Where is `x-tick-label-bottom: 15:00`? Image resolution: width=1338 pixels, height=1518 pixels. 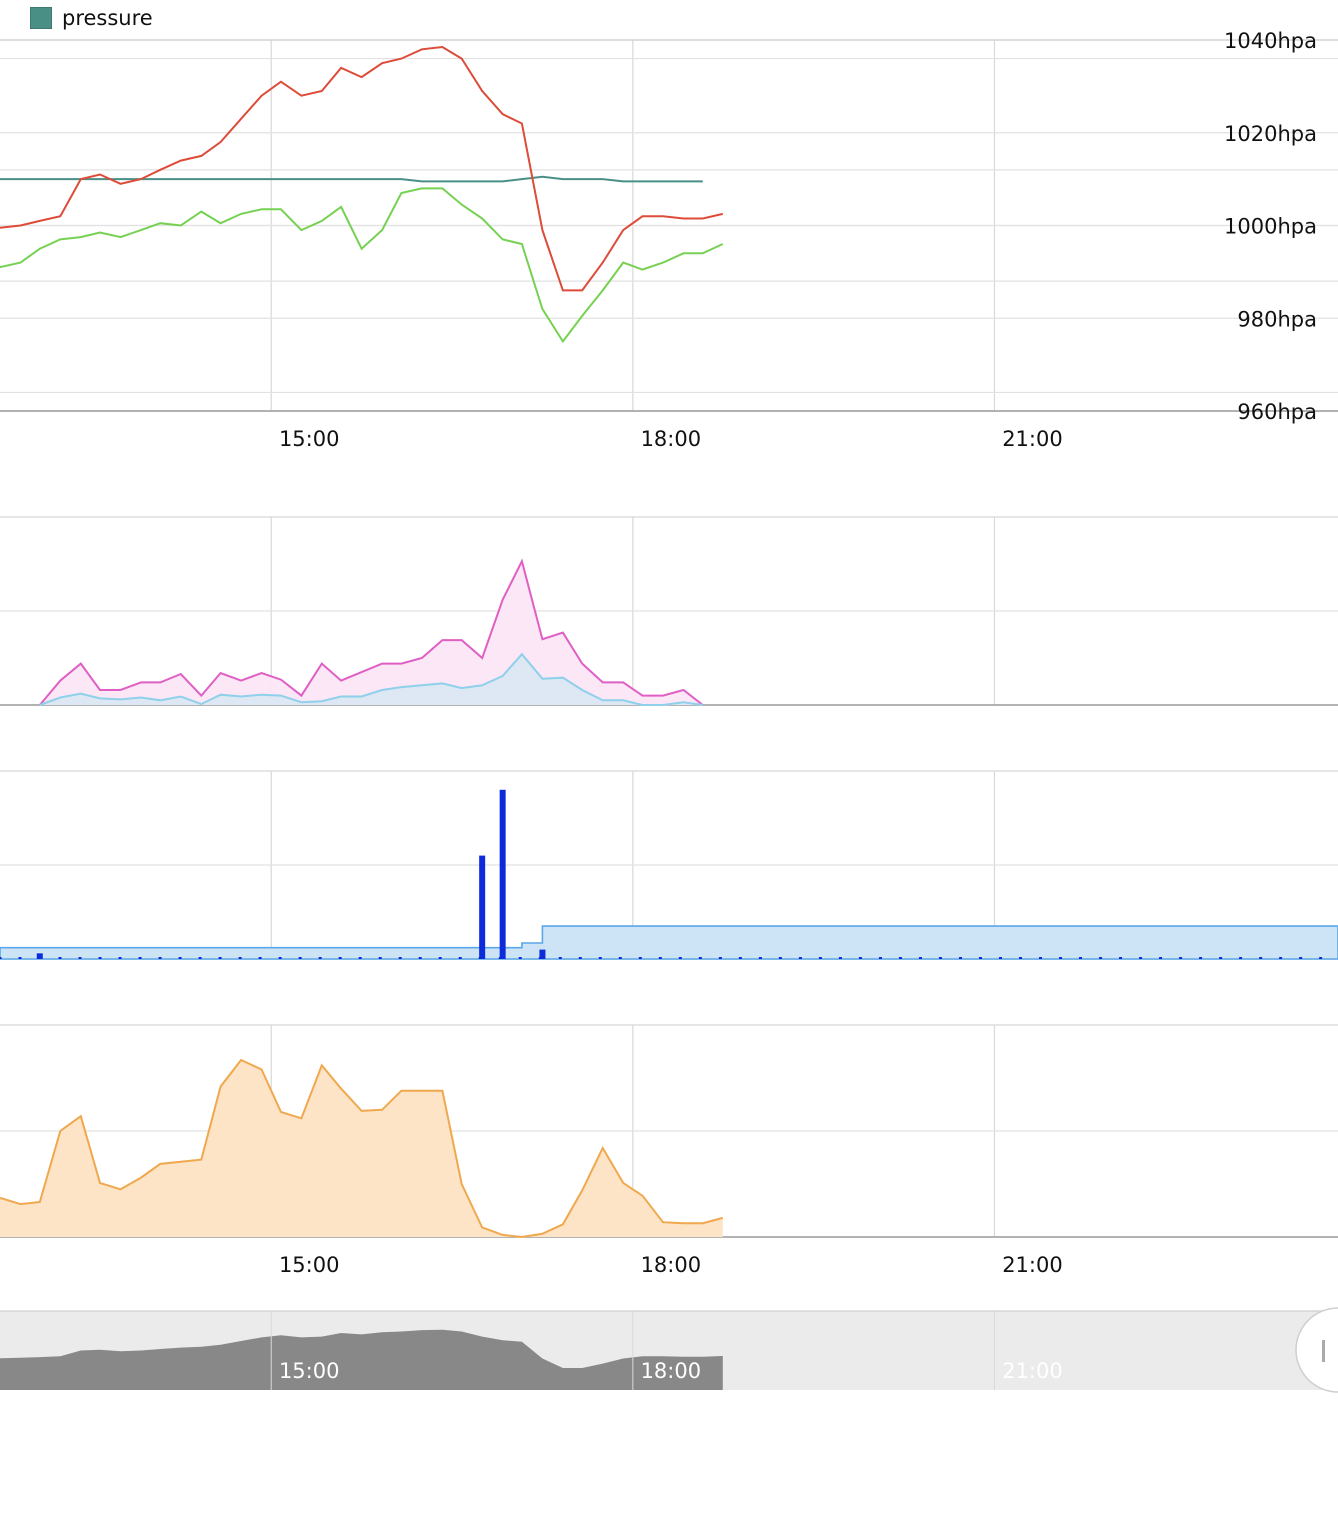
x-tick-label-bottom: 15:00 is located at coordinates (309, 1265).